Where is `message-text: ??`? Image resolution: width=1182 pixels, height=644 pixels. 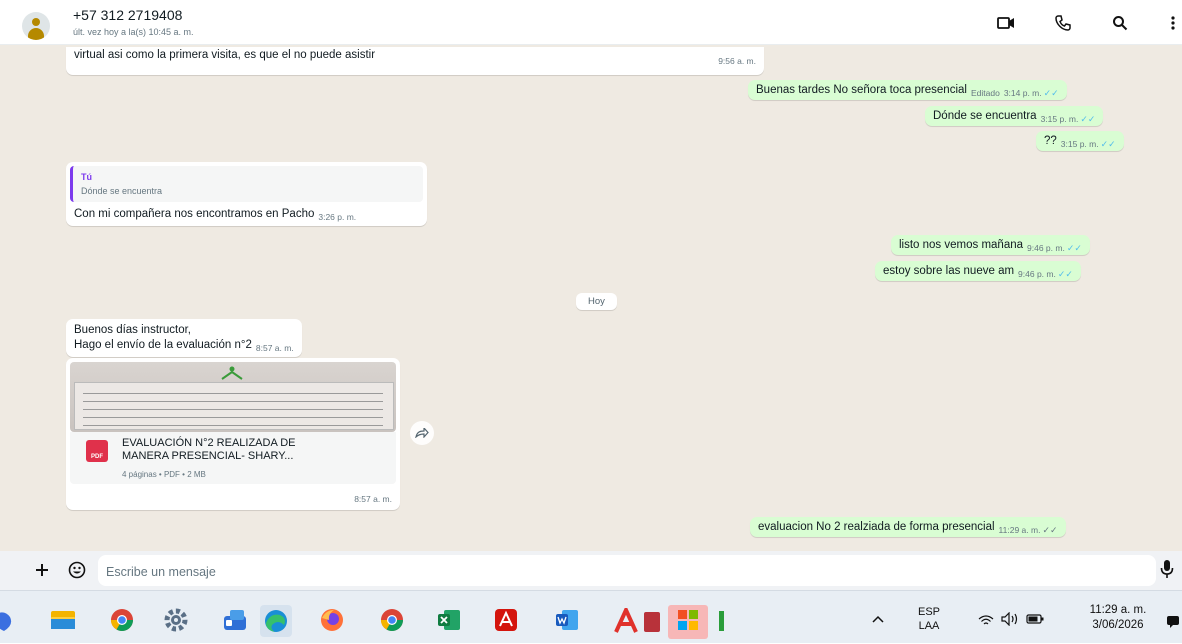 message-text: ?? is located at coordinates (1050, 141).